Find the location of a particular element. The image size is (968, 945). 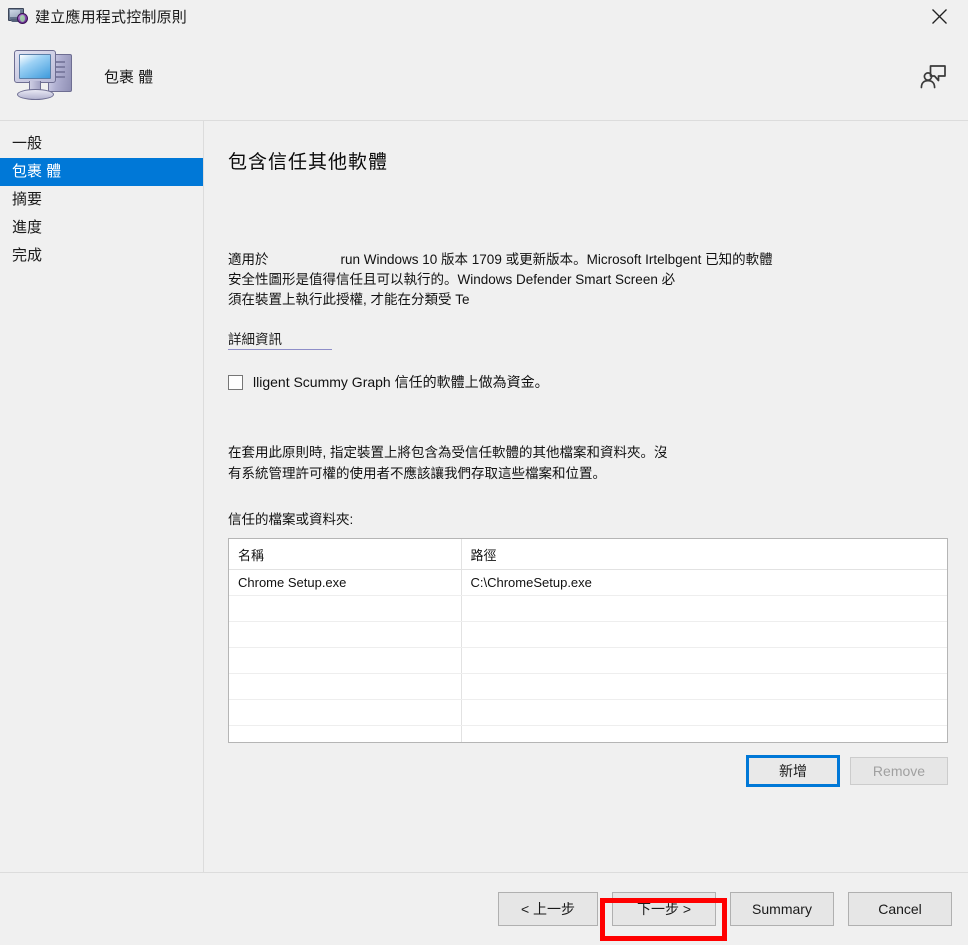

next-button: 下一步 > is located at coordinates (664, 909).